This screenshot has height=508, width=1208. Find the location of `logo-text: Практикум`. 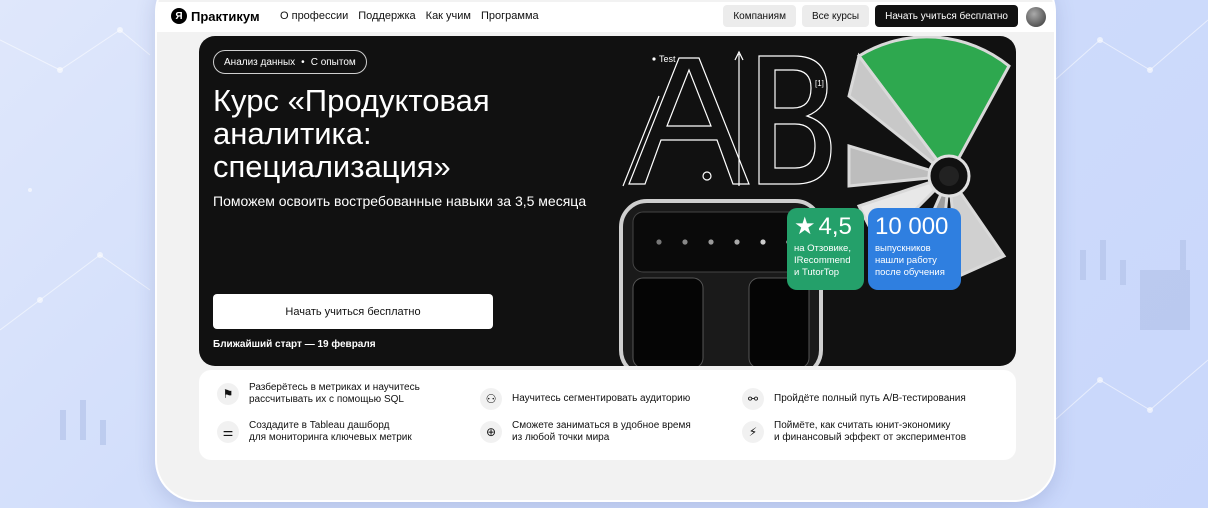

logo-text: Практикум is located at coordinates (225, 16).